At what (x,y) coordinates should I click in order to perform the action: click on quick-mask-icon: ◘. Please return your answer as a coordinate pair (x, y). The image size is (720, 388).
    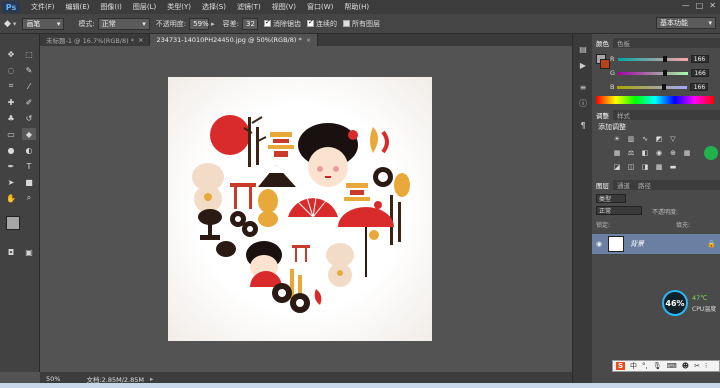
    Looking at the image, I should click on (11, 252).